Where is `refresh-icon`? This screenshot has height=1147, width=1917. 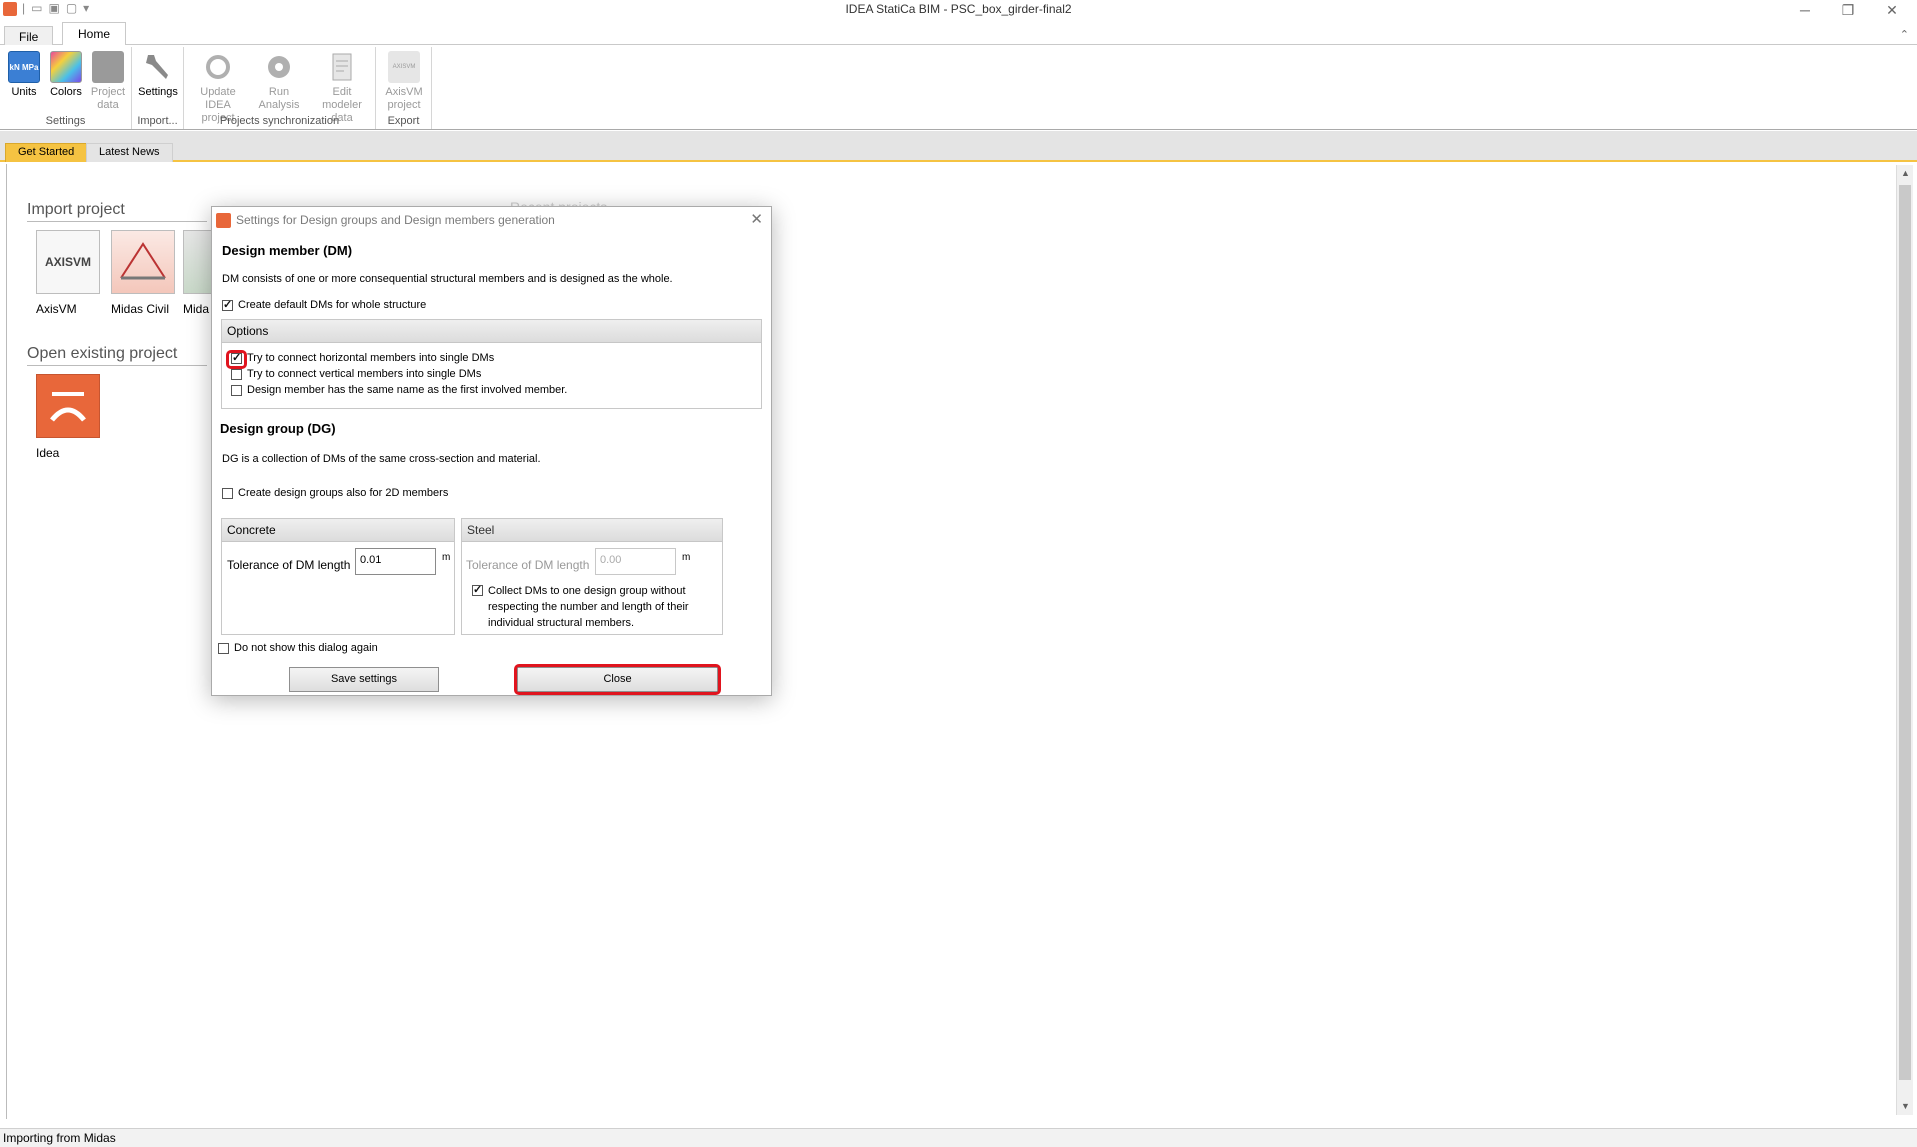
refresh-icon is located at coordinates (218, 67).